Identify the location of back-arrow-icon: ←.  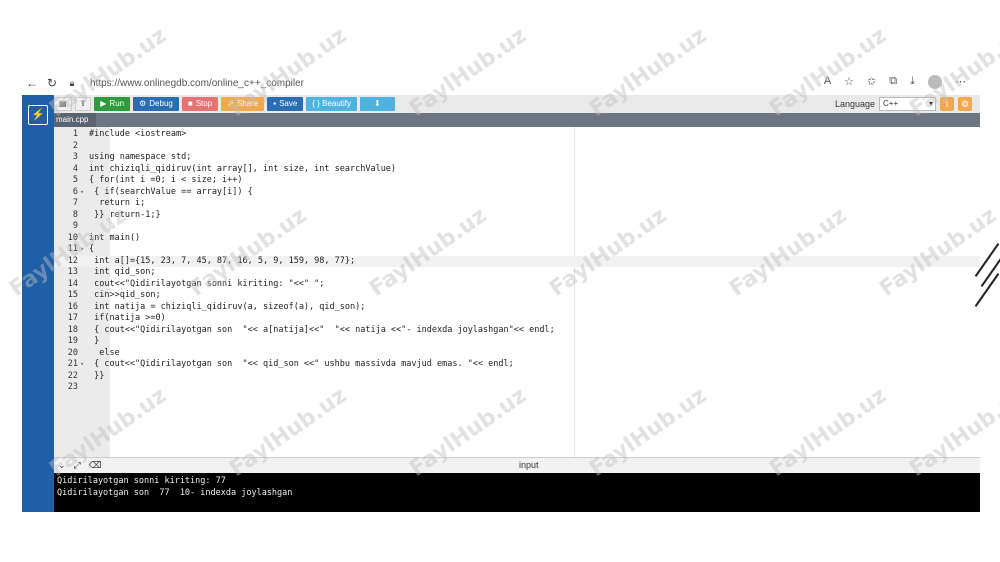
(32, 83).